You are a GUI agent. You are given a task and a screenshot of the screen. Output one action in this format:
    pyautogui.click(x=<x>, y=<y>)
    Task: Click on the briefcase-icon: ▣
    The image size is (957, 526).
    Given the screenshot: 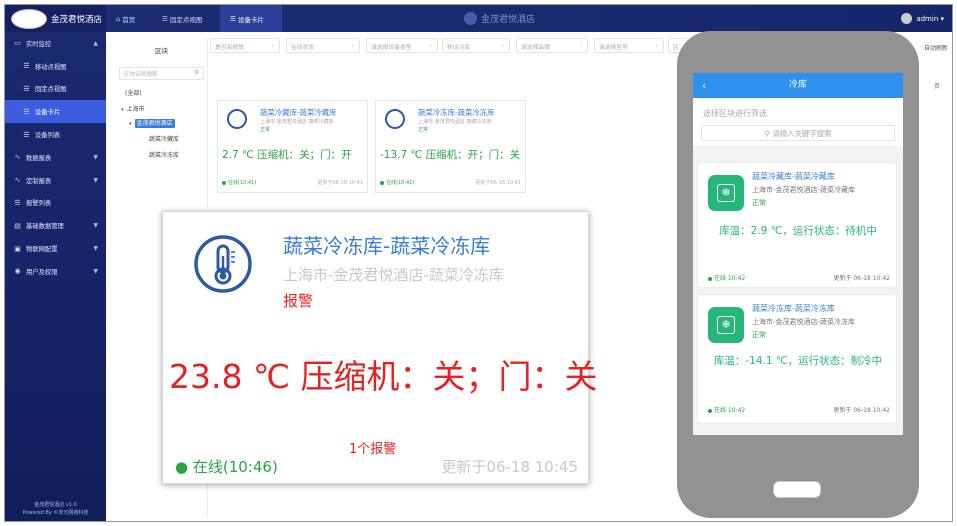 What is the action you would take?
    pyautogui.click(x=17, y=248)
    